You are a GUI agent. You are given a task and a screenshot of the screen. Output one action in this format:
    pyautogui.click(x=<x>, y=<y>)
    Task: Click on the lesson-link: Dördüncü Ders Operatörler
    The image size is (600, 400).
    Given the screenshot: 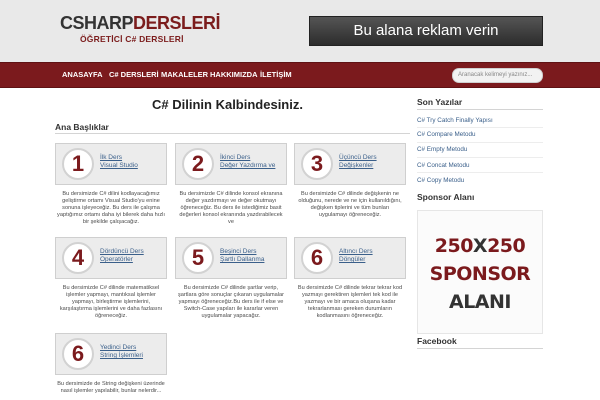 What is the action you would take?
    pyautogui.click(x=122, y=256)
    